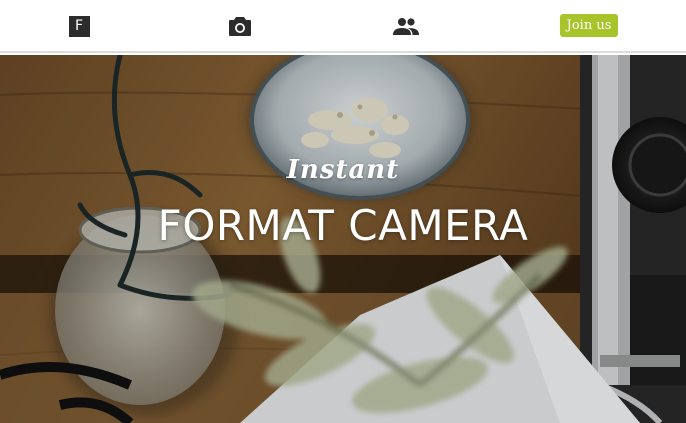 The image size is (686, 423). I want to click on join-us-button: Join us, so click(589, 25).